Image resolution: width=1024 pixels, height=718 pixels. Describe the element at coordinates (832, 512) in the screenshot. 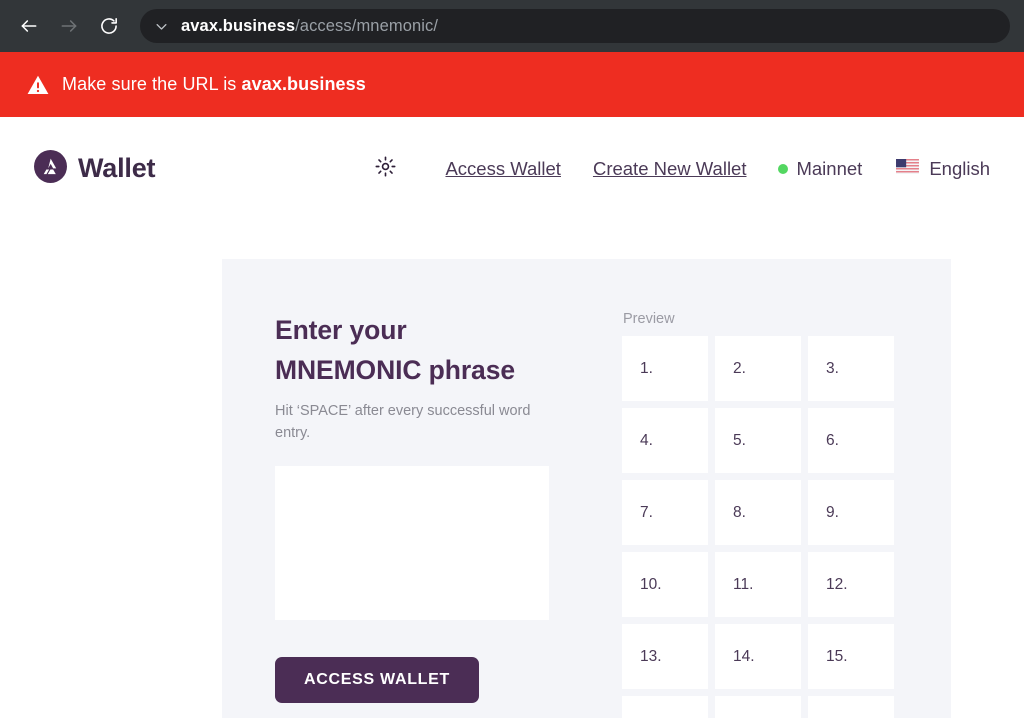

I see `preview-cell-number: 9.` at that location.